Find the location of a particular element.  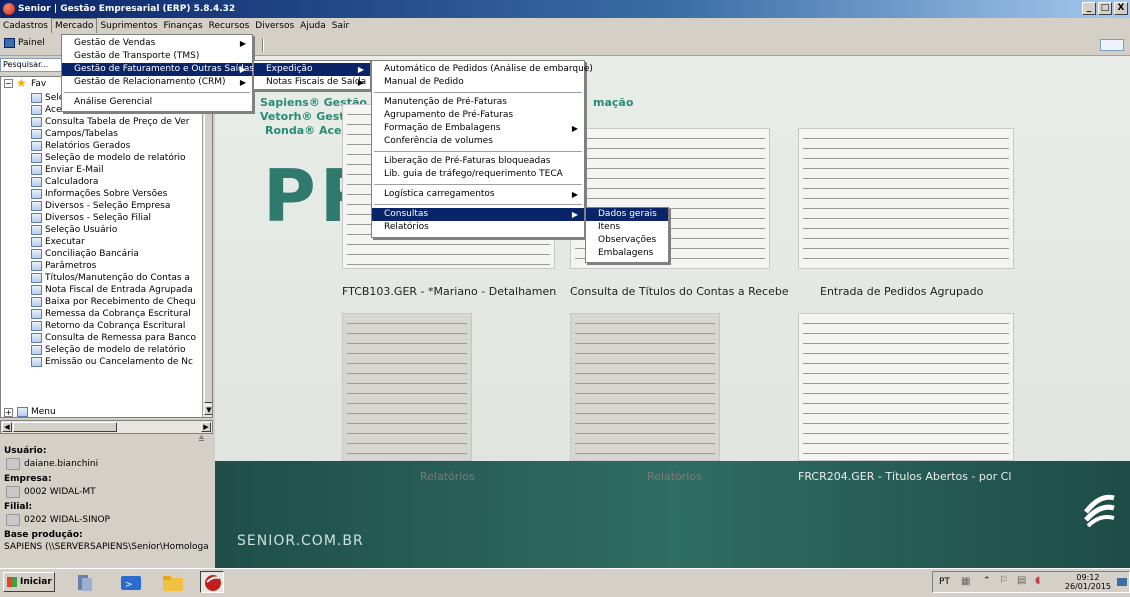

tree-item: Parâmetros is located at coordinates (70, 266).